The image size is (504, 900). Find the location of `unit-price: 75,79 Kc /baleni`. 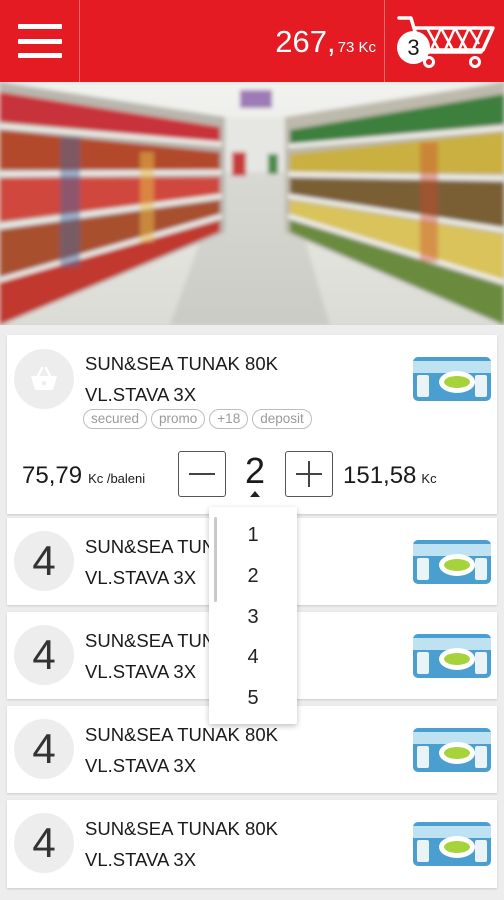

unit-price: 75,79 Kc /baleni is located at coordinates (83, 476).